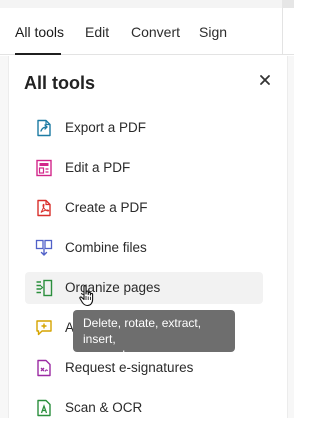 Image resolution: width=320 pixels, height=424 pixels. What do you see at coordinates (97, 32) in the screenshot?
I see `tab-edit: Edit` at bounding box center [97, 32].